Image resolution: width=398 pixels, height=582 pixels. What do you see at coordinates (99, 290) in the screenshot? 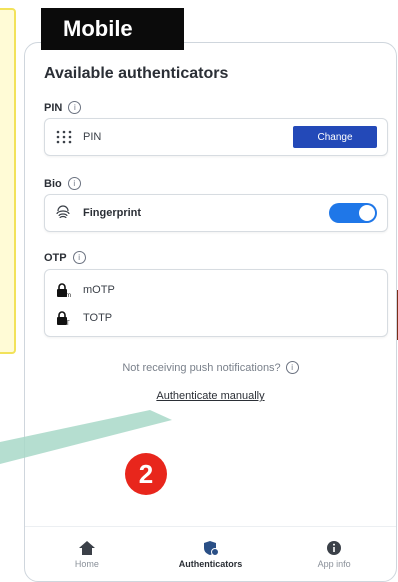
I see `motp-label: mOTP` at bounding box center [99, 290].